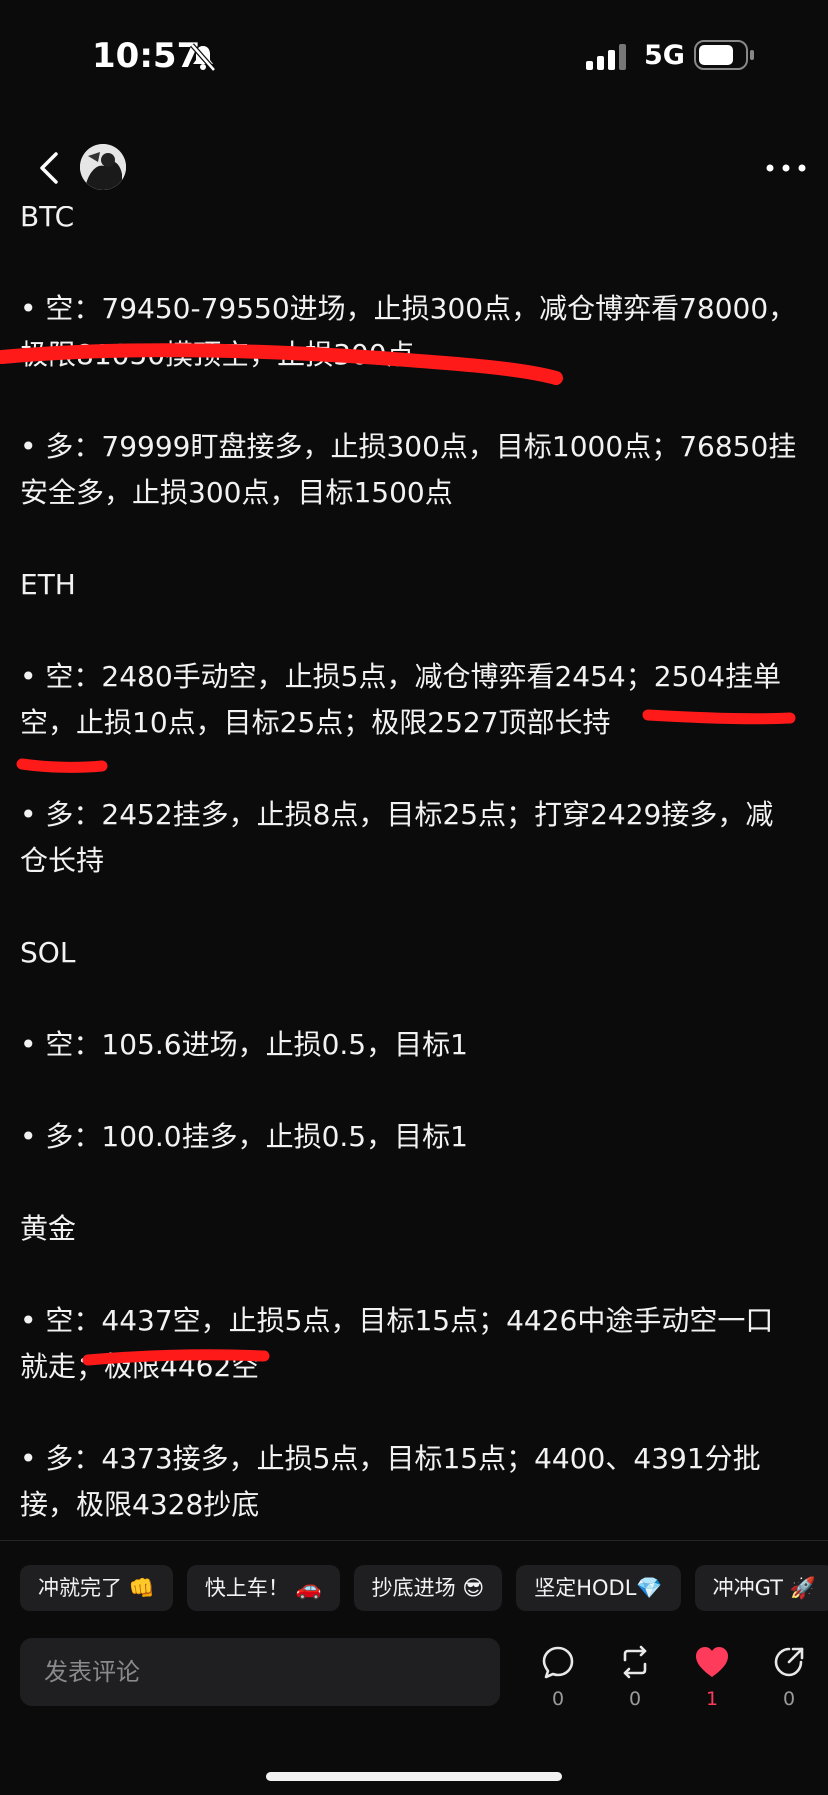 The height and width of the screenshot is (1795, 828). I want to click on avatar-image, so click(103, 167).